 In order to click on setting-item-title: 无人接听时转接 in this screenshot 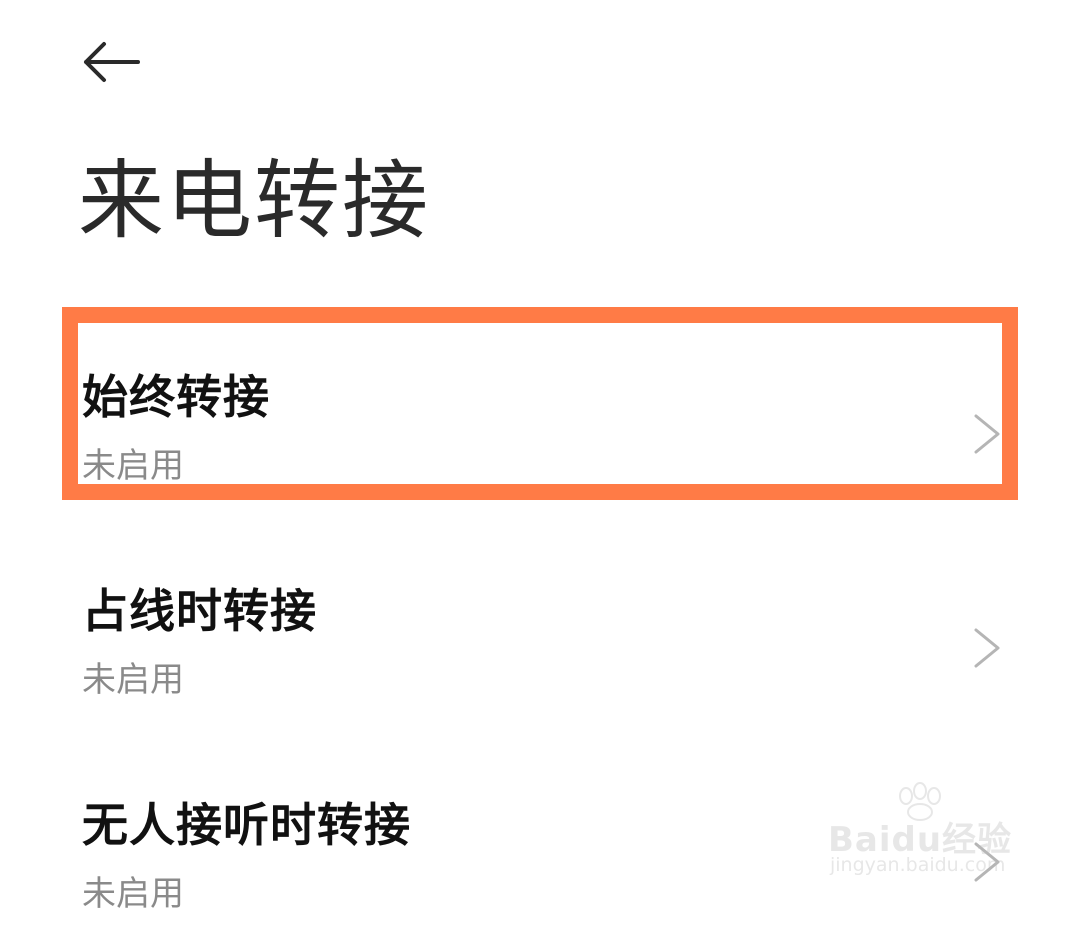, I will do `click(246, 825)`.